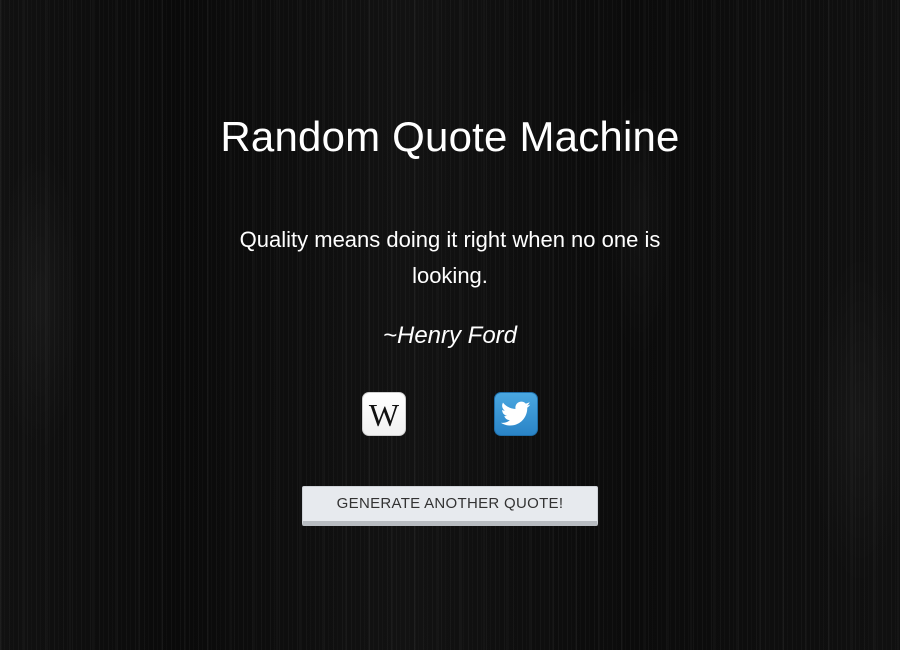 The width and height of the screenshot is (900, 650). I want to click on twitter-icon, so click(516, 413).